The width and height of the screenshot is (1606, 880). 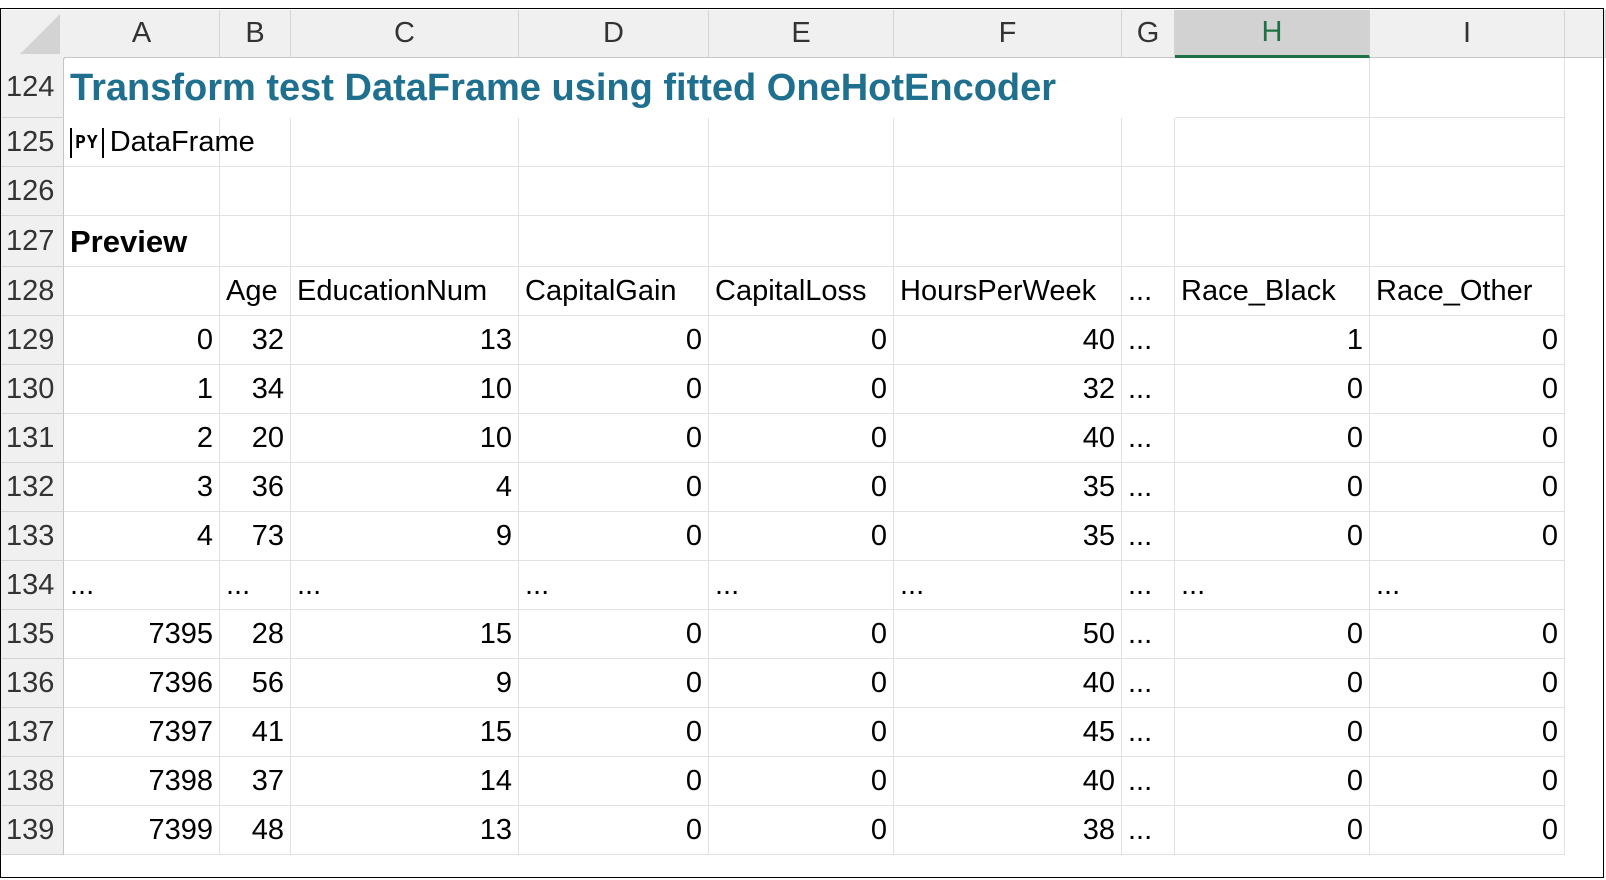 I want to click on column-header-c: C, so click(x=405, y=34).